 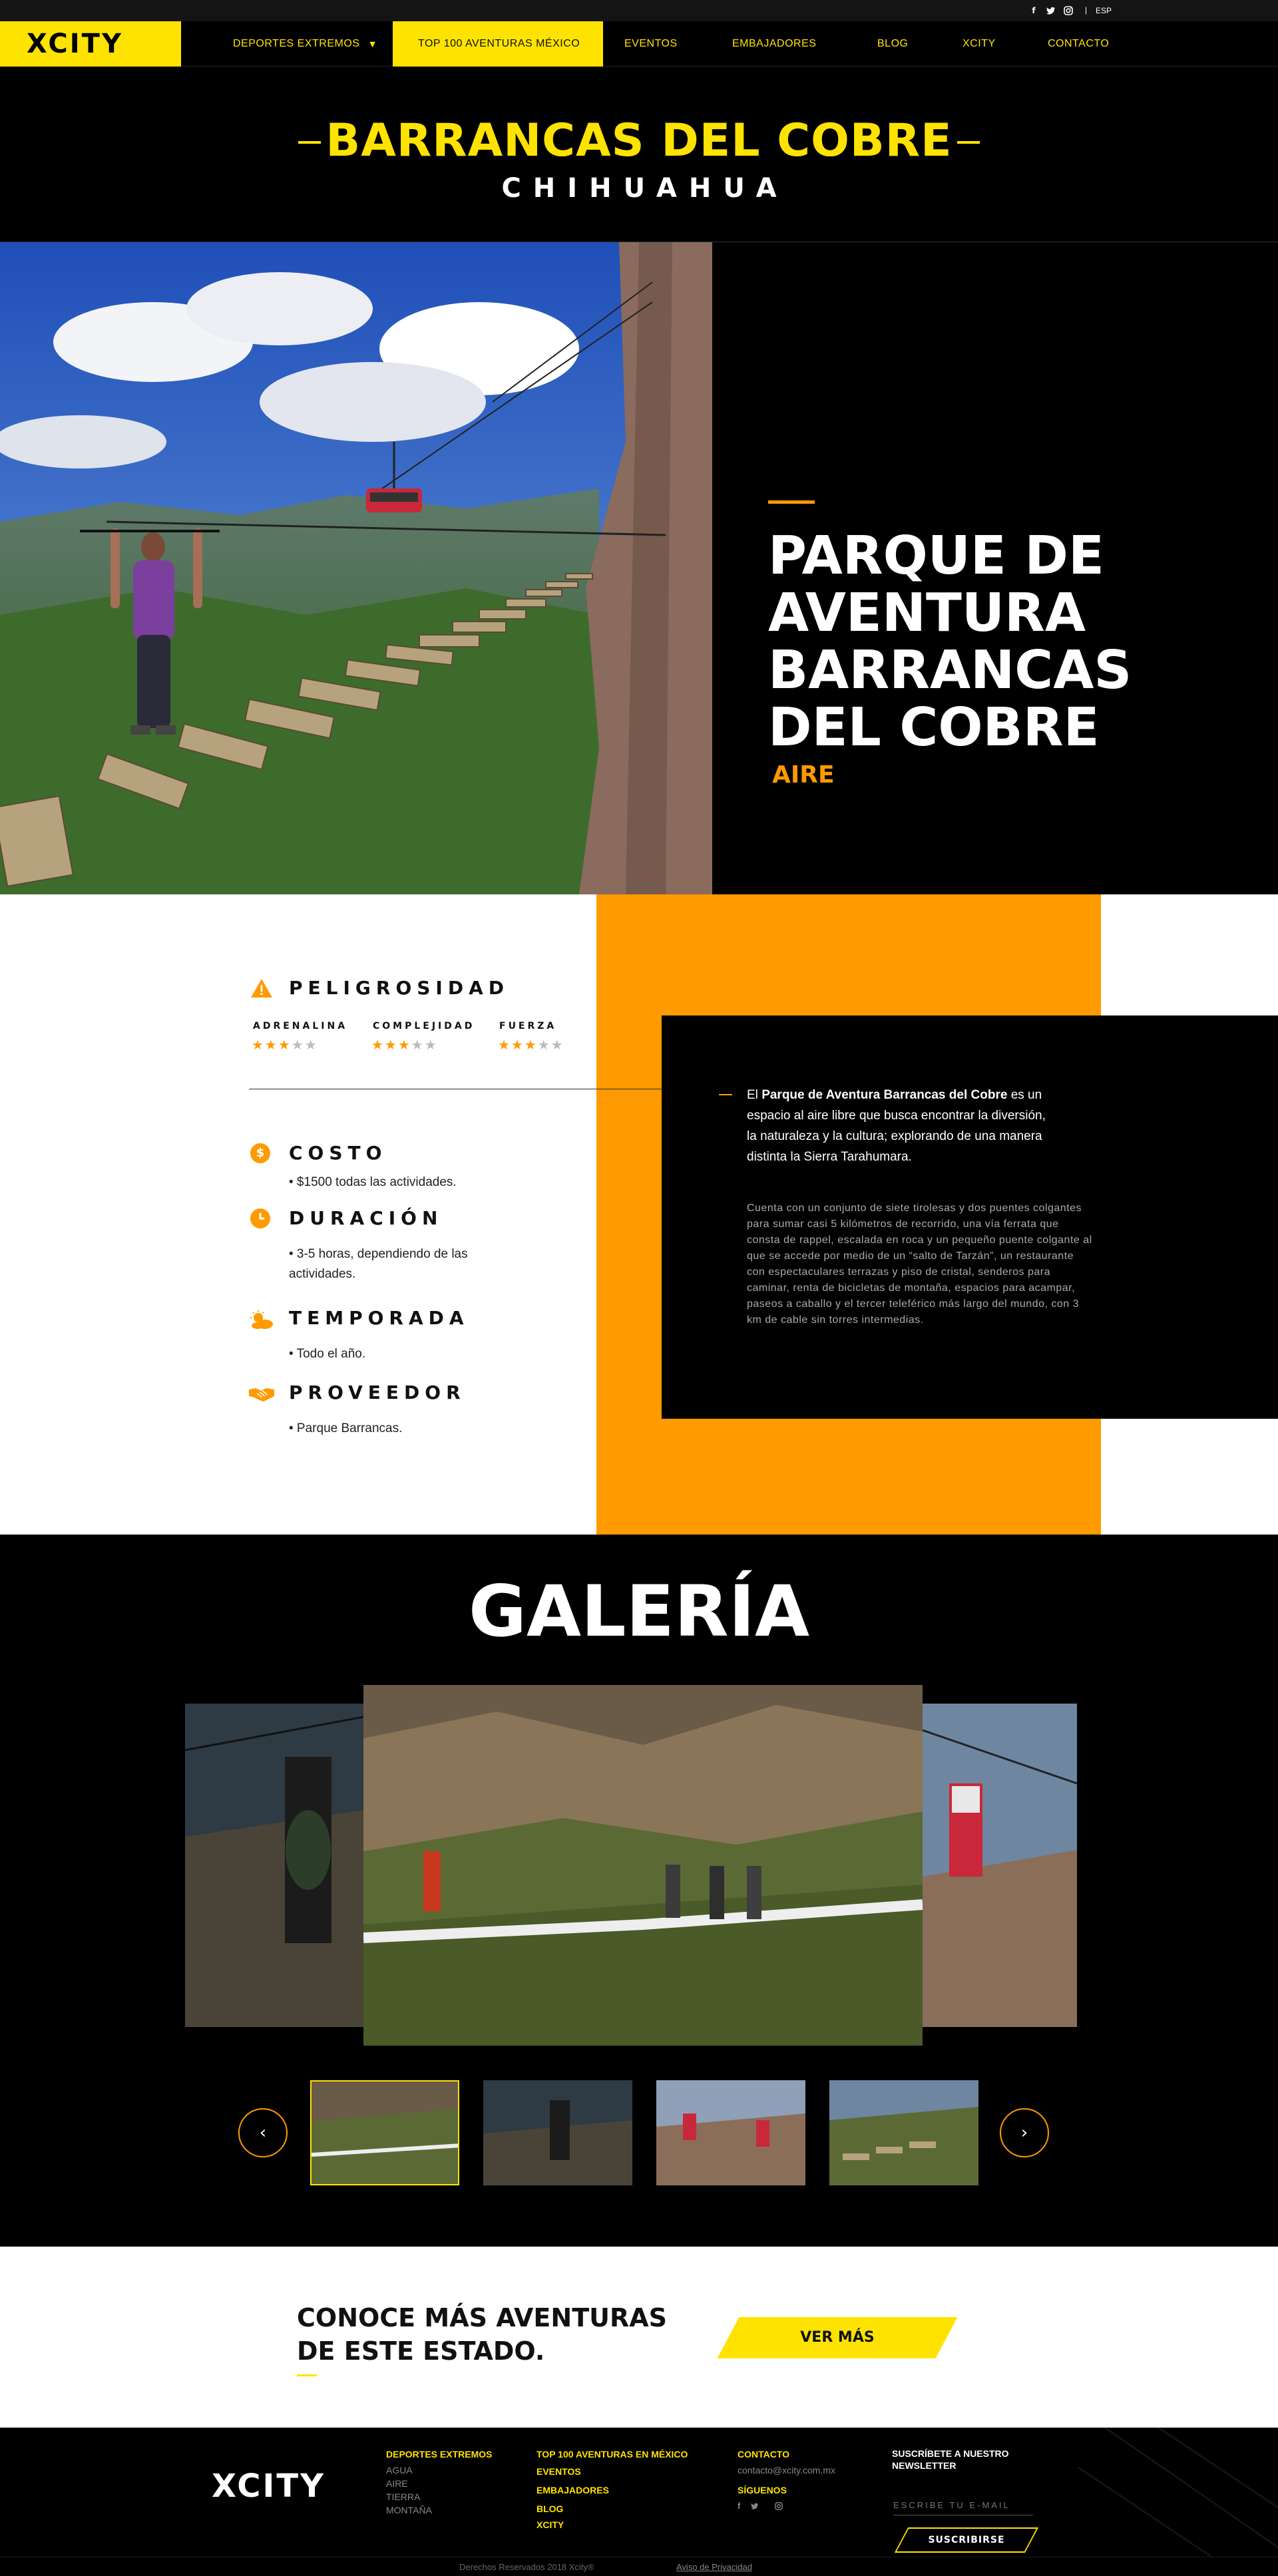 I want to click on instagram-icon, so click(x=1068, y=10).